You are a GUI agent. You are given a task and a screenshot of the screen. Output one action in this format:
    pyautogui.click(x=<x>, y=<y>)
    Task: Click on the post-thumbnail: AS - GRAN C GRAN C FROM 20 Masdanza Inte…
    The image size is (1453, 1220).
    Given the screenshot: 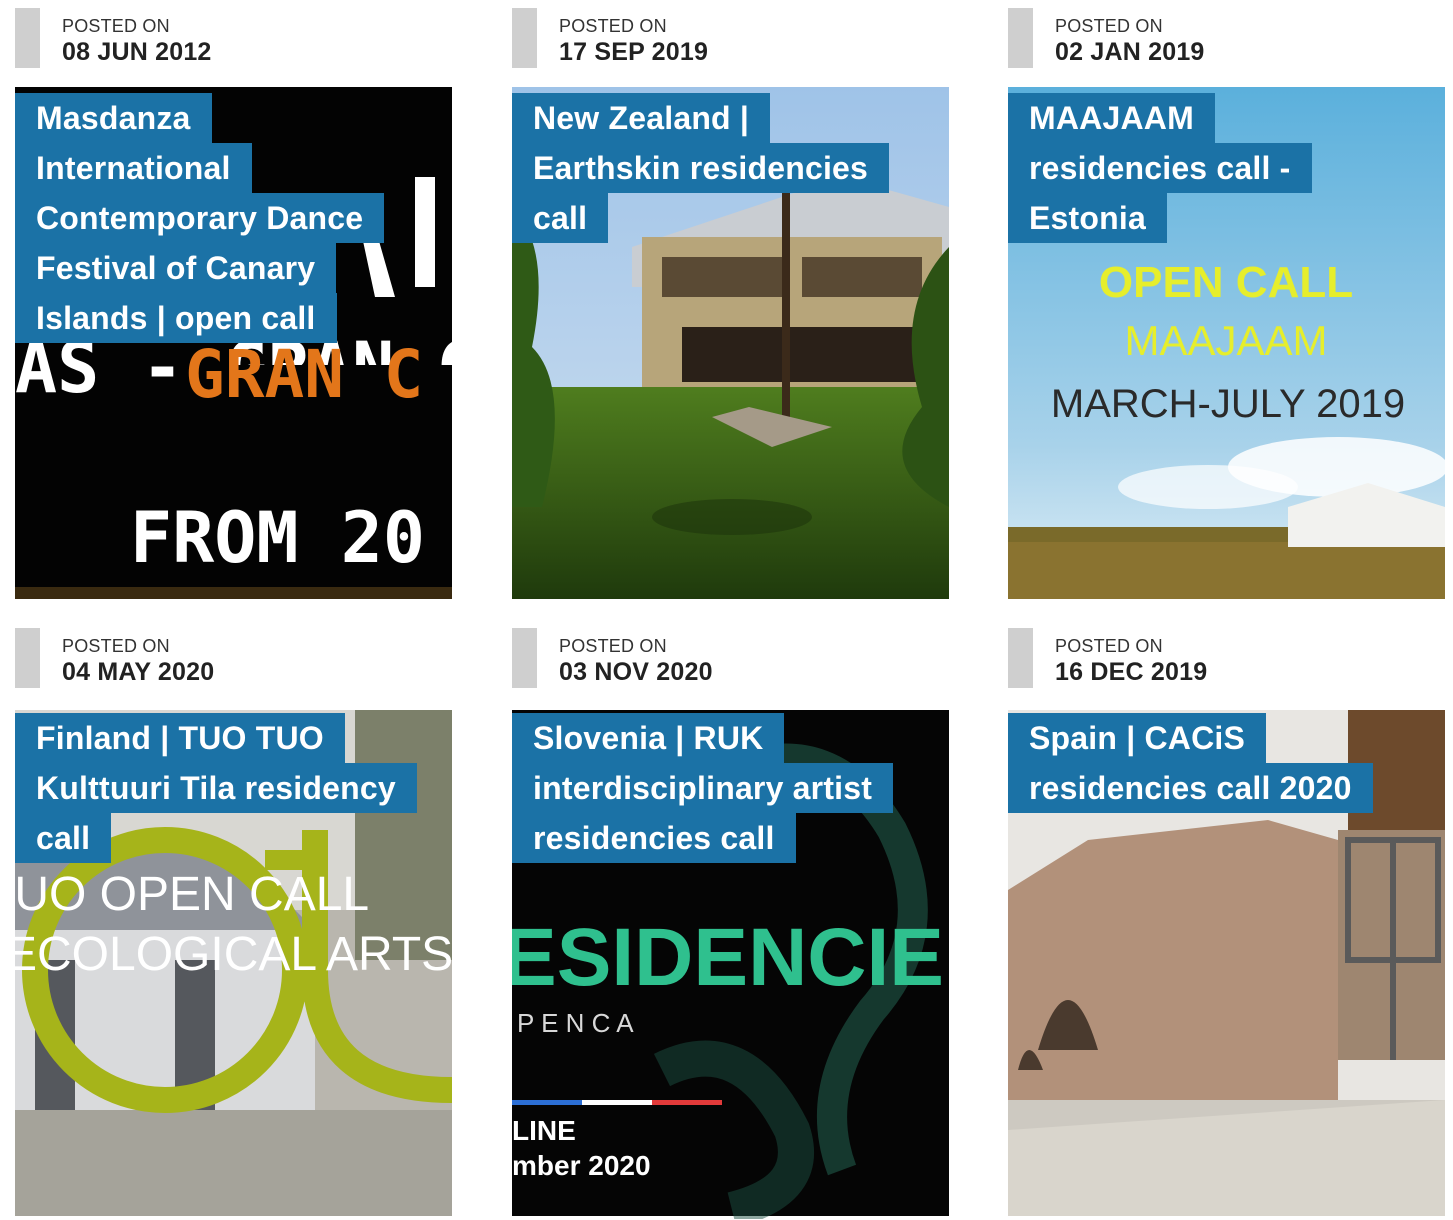 What is the action you would take?
    pyautogui.click(x=233, y=343)
    